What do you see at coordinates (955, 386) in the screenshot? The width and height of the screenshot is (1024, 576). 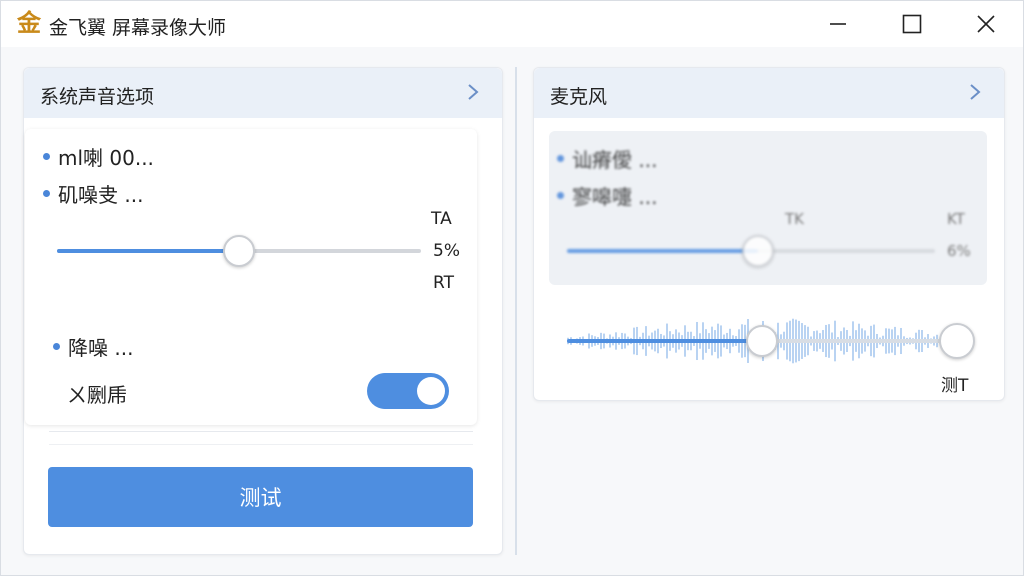 I see `waveform-label: 测T` at bounding box center [955, 386].